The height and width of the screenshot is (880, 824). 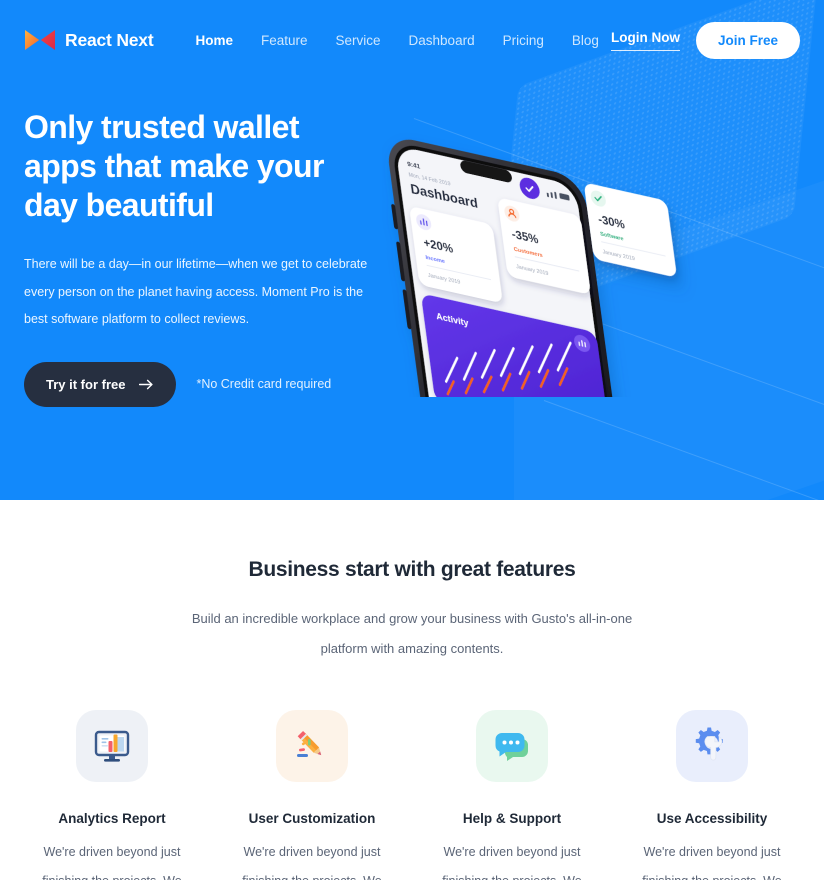 I want to click on features-heading: Business start with great features, so click(x=412, y=569).